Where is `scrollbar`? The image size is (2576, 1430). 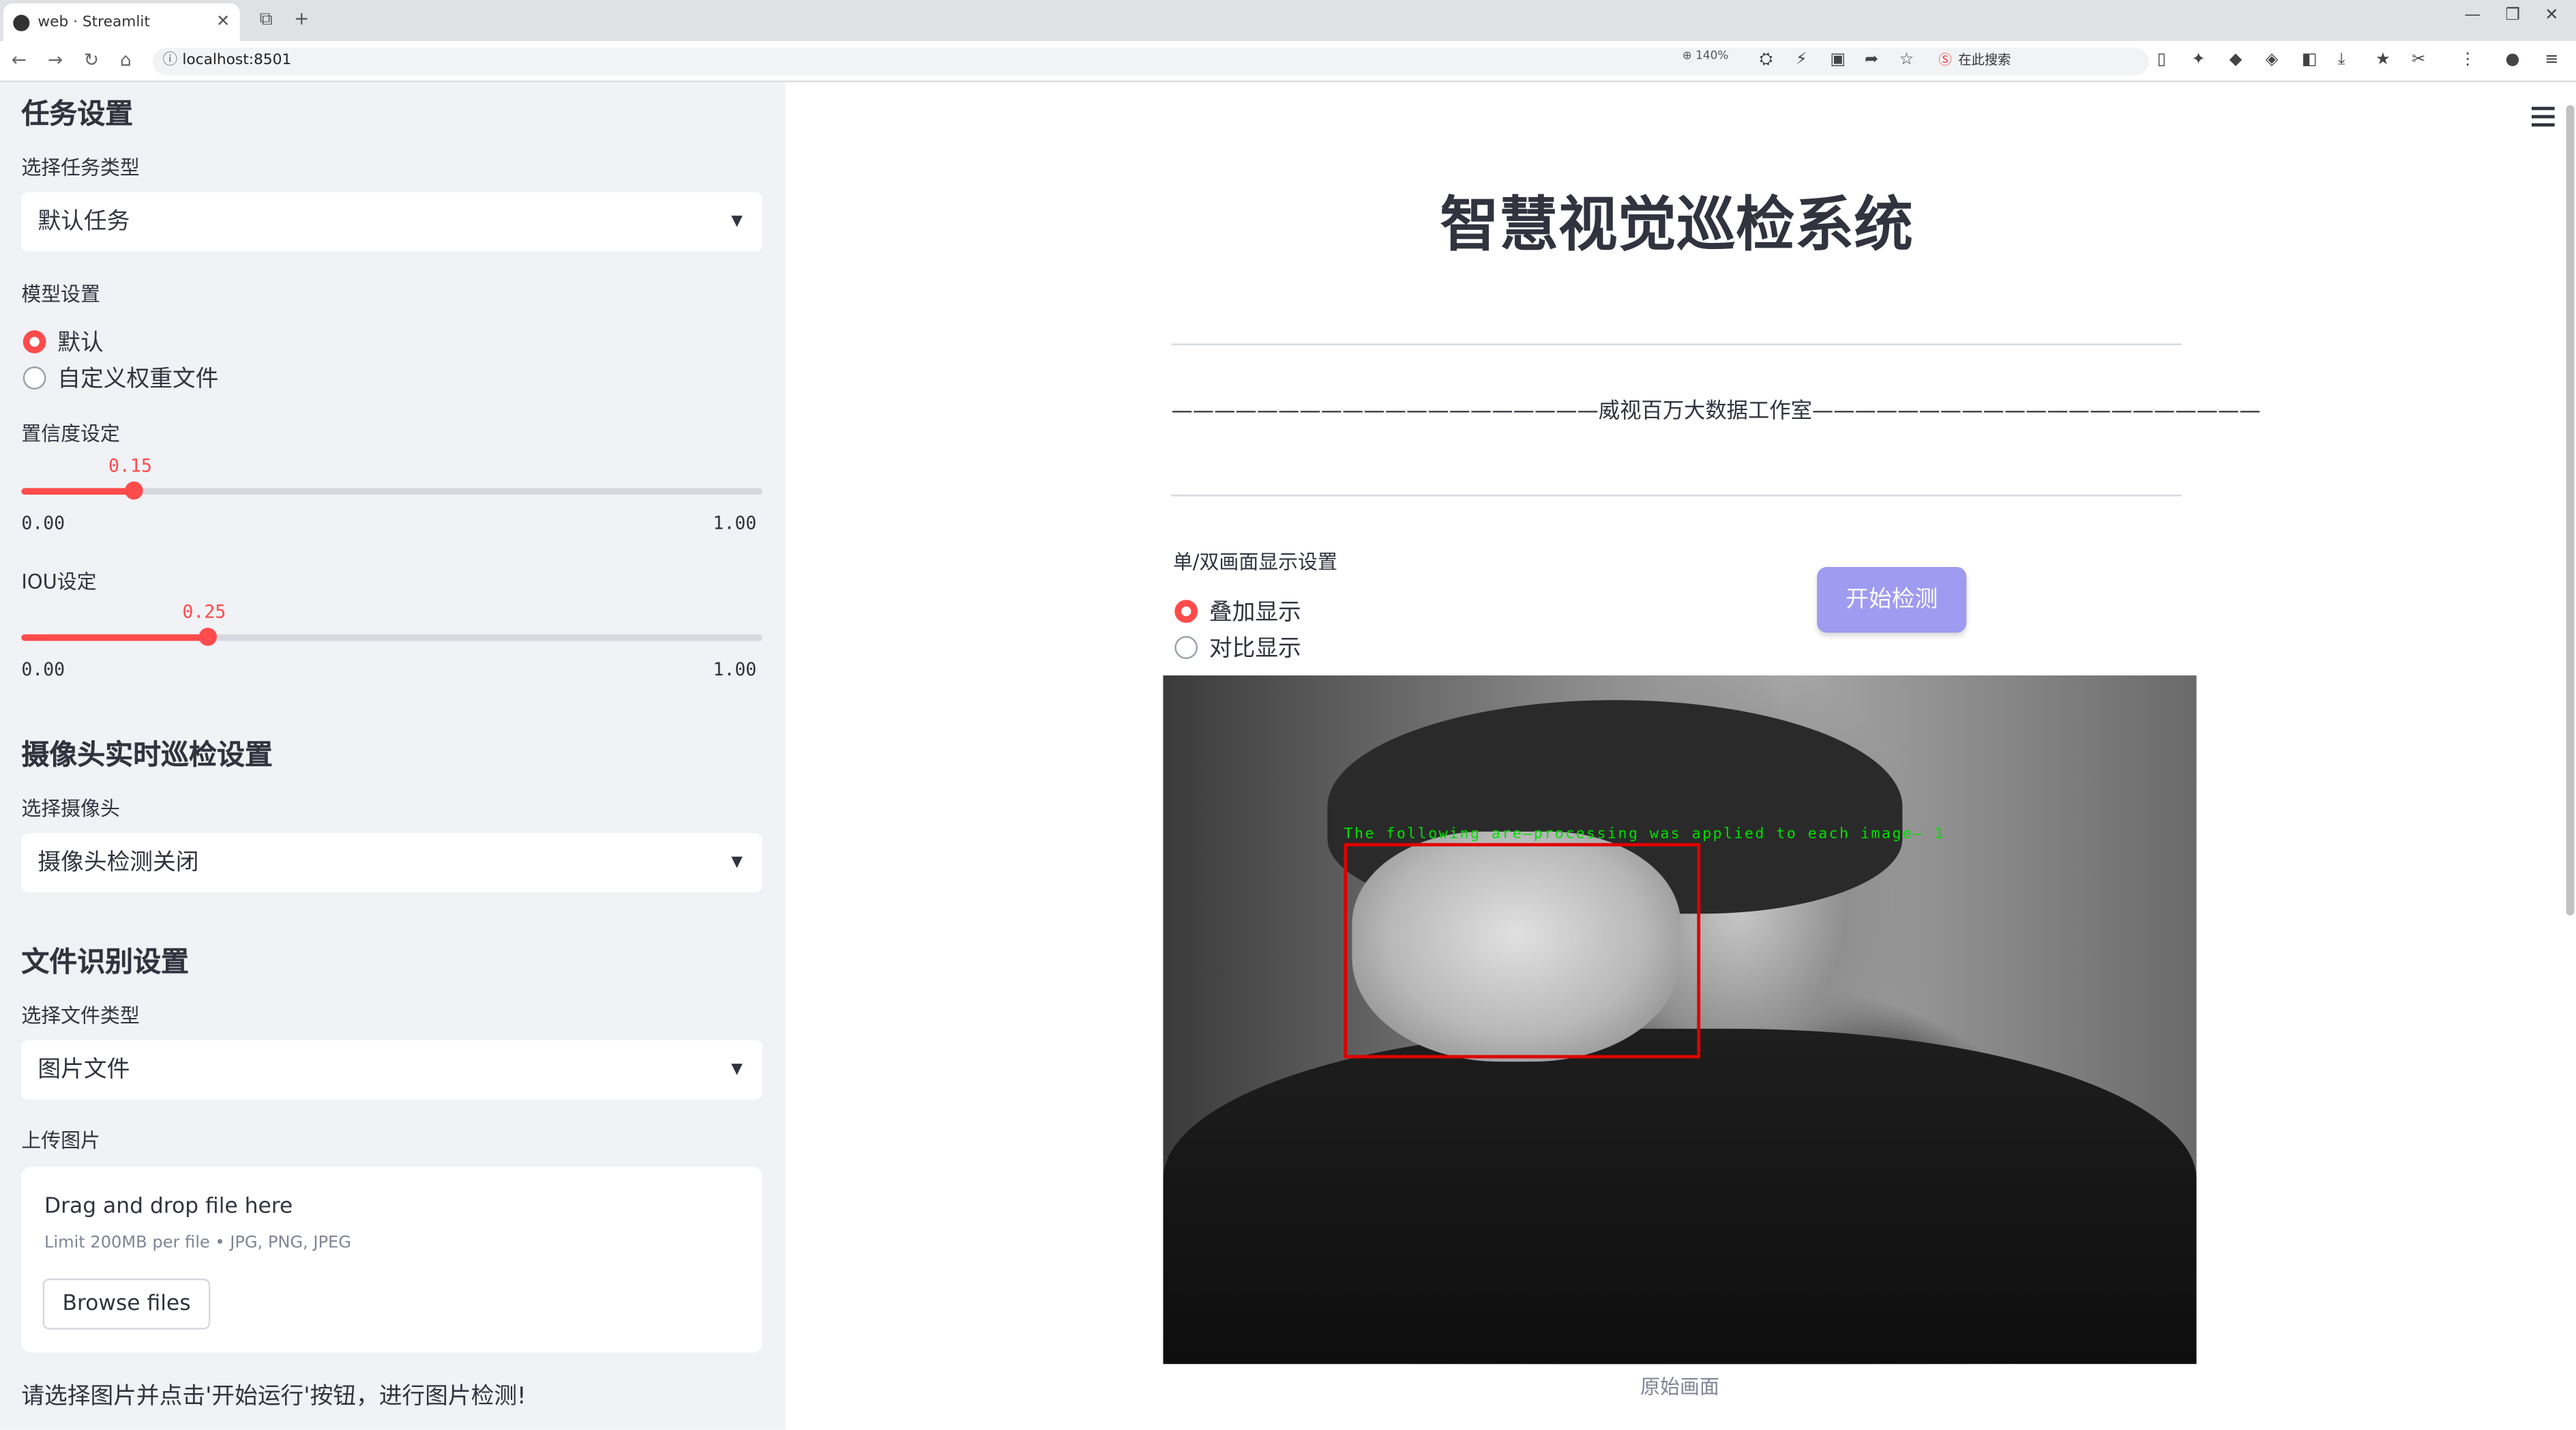 scrollbar is located at coordinates (2570, 510).